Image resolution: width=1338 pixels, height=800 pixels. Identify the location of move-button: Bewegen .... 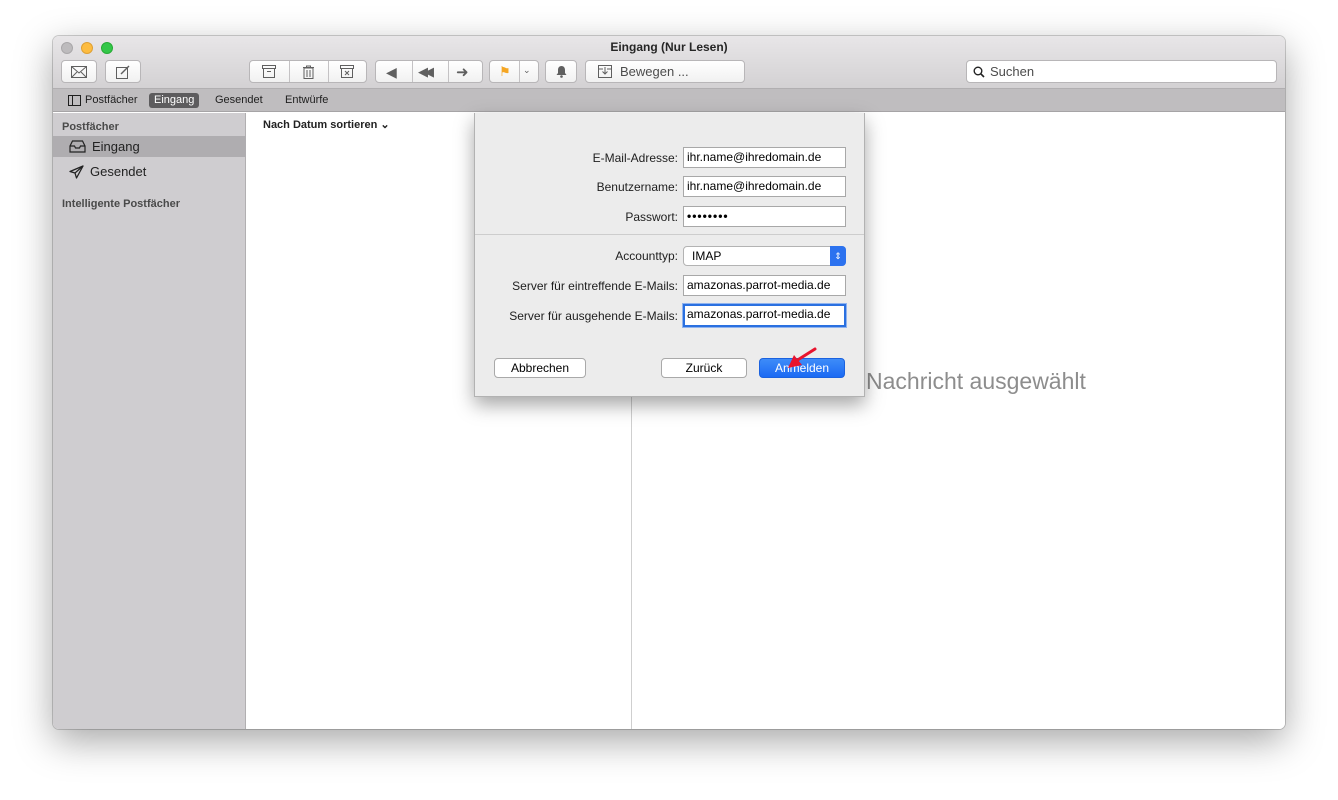
(665, 71).